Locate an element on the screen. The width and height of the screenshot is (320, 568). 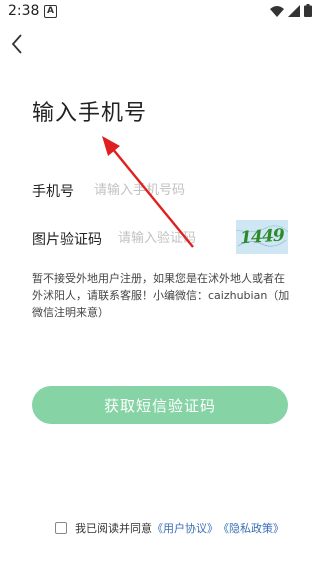
captcha-image: 1449 is located at coordinates (262, 237).